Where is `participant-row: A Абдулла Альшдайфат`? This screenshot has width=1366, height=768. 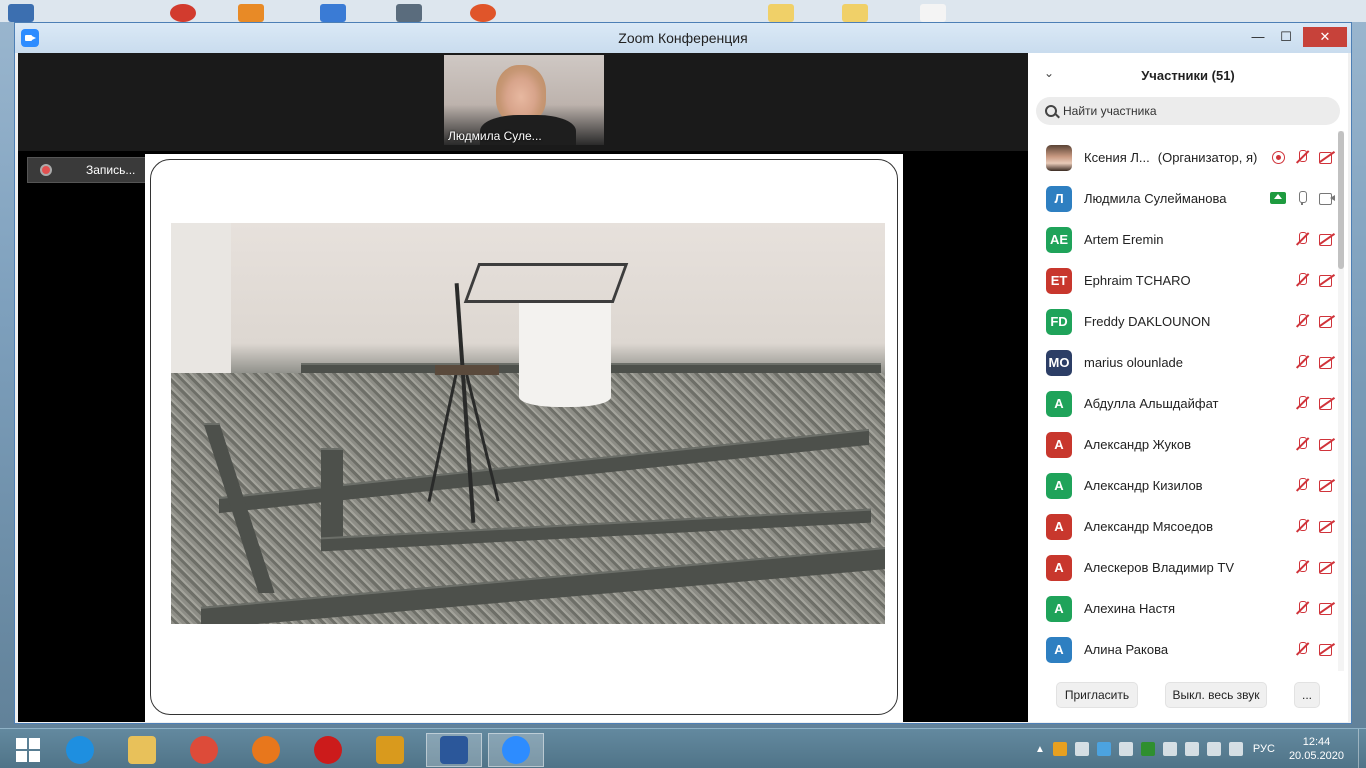
participant-row: A Абдулла Альшдайфат is located at coordinates (1183, 403).